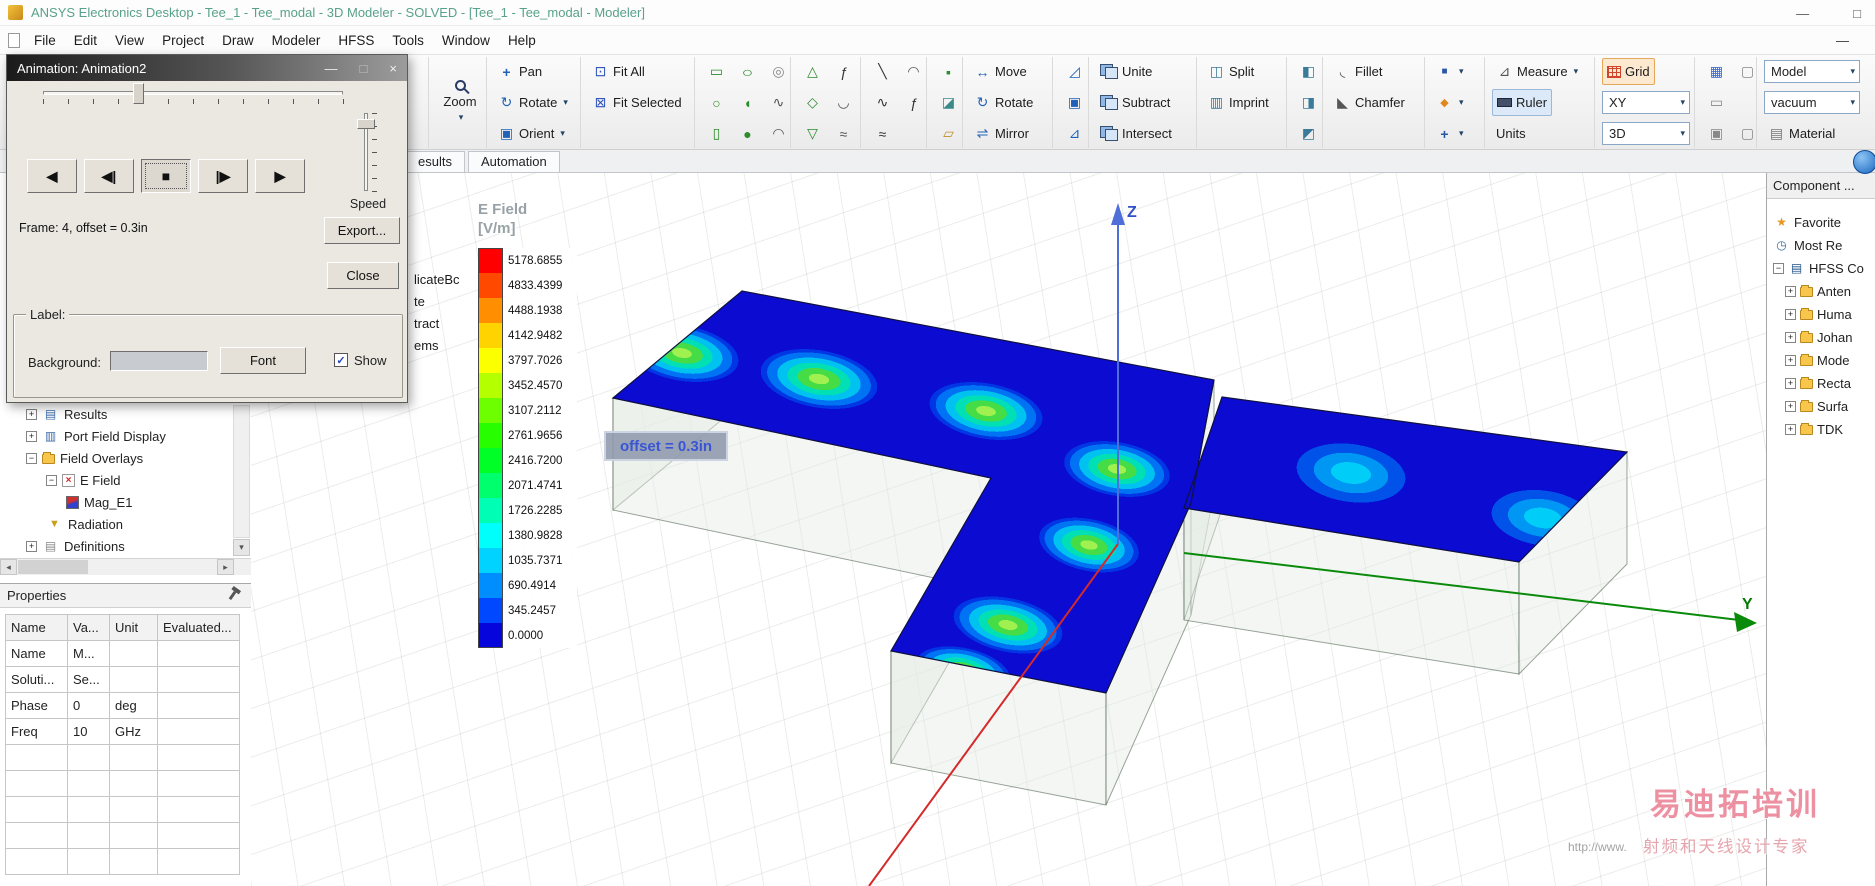 The width and height of the screenshot is (1875, 886). What do you see at coordinates (364, 68) in the screenshot?
I see `dialog-maximize-button: □` at bounding box center [364, 68].